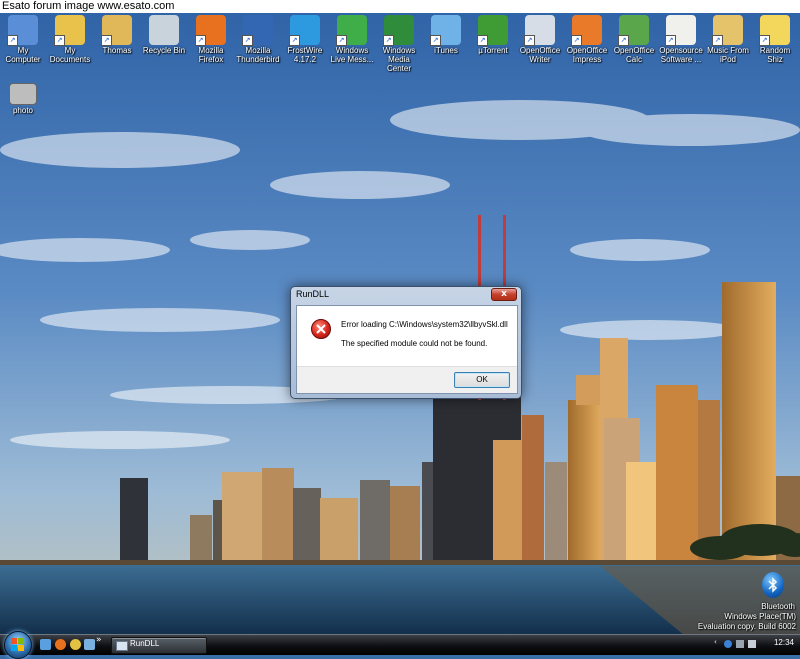 This screenshot has height=659, width=800. Describe the element at coordinates (400, 645) in the screenshot. I see `taskbar: » RunDLL ‹ 12:34` at that location.